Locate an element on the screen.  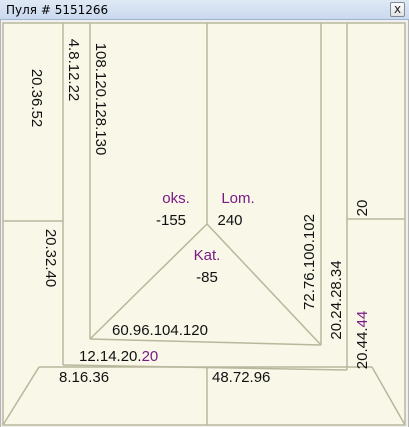
bottom-mid-plain: 12.14.20. is located at coordinates (110, 356).